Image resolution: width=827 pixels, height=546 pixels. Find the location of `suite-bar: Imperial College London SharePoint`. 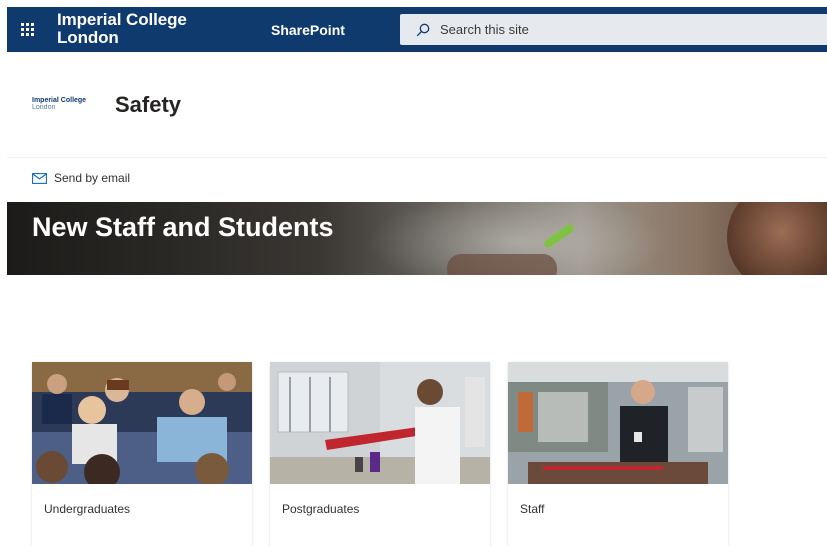

suite-bar: Imperial College London SharePoint is located at coordinates (417, 29).